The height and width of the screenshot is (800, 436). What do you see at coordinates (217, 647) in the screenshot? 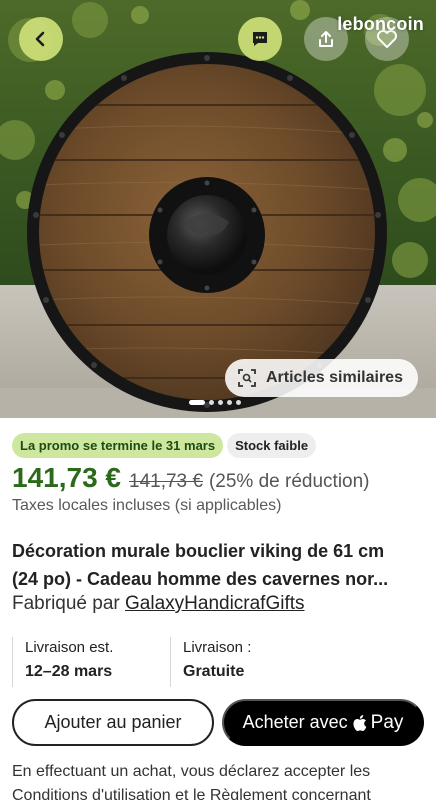
I see `shipping-cost-label: Livraison :` at bounding box center [217, 647].